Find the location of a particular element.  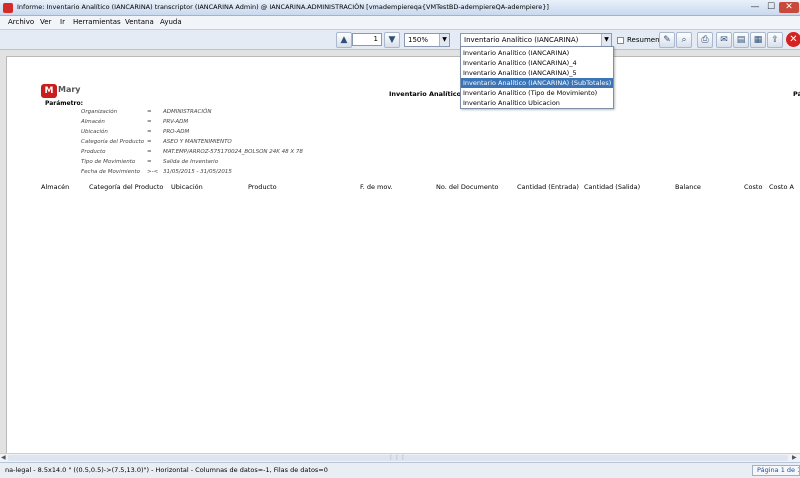

menu-ayuda: Ayuda is located at coordinates (171, 22).